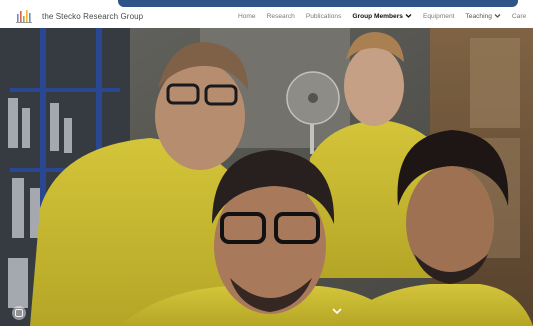 The image size is (533, 326). What do you see at coordinates (93, 16) in the screenshot?
I see `site-title: the Stecko Research Group` at bounding box center [93, 16].